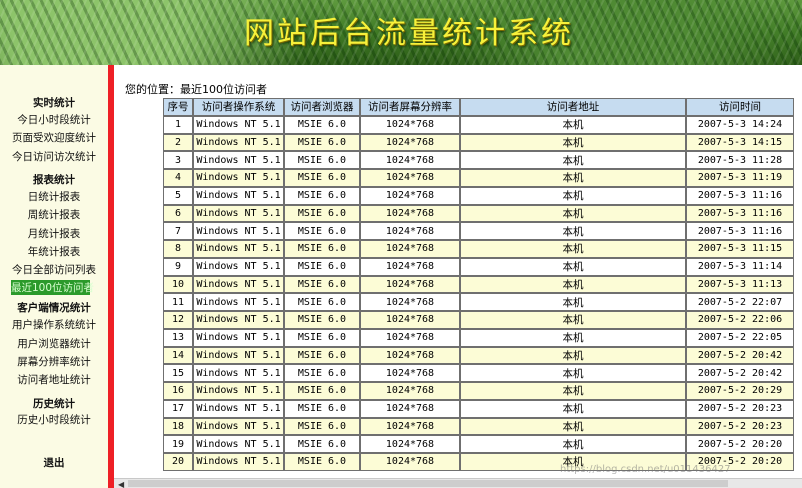  I want to click on cell-index: 7, so click(178, 231).